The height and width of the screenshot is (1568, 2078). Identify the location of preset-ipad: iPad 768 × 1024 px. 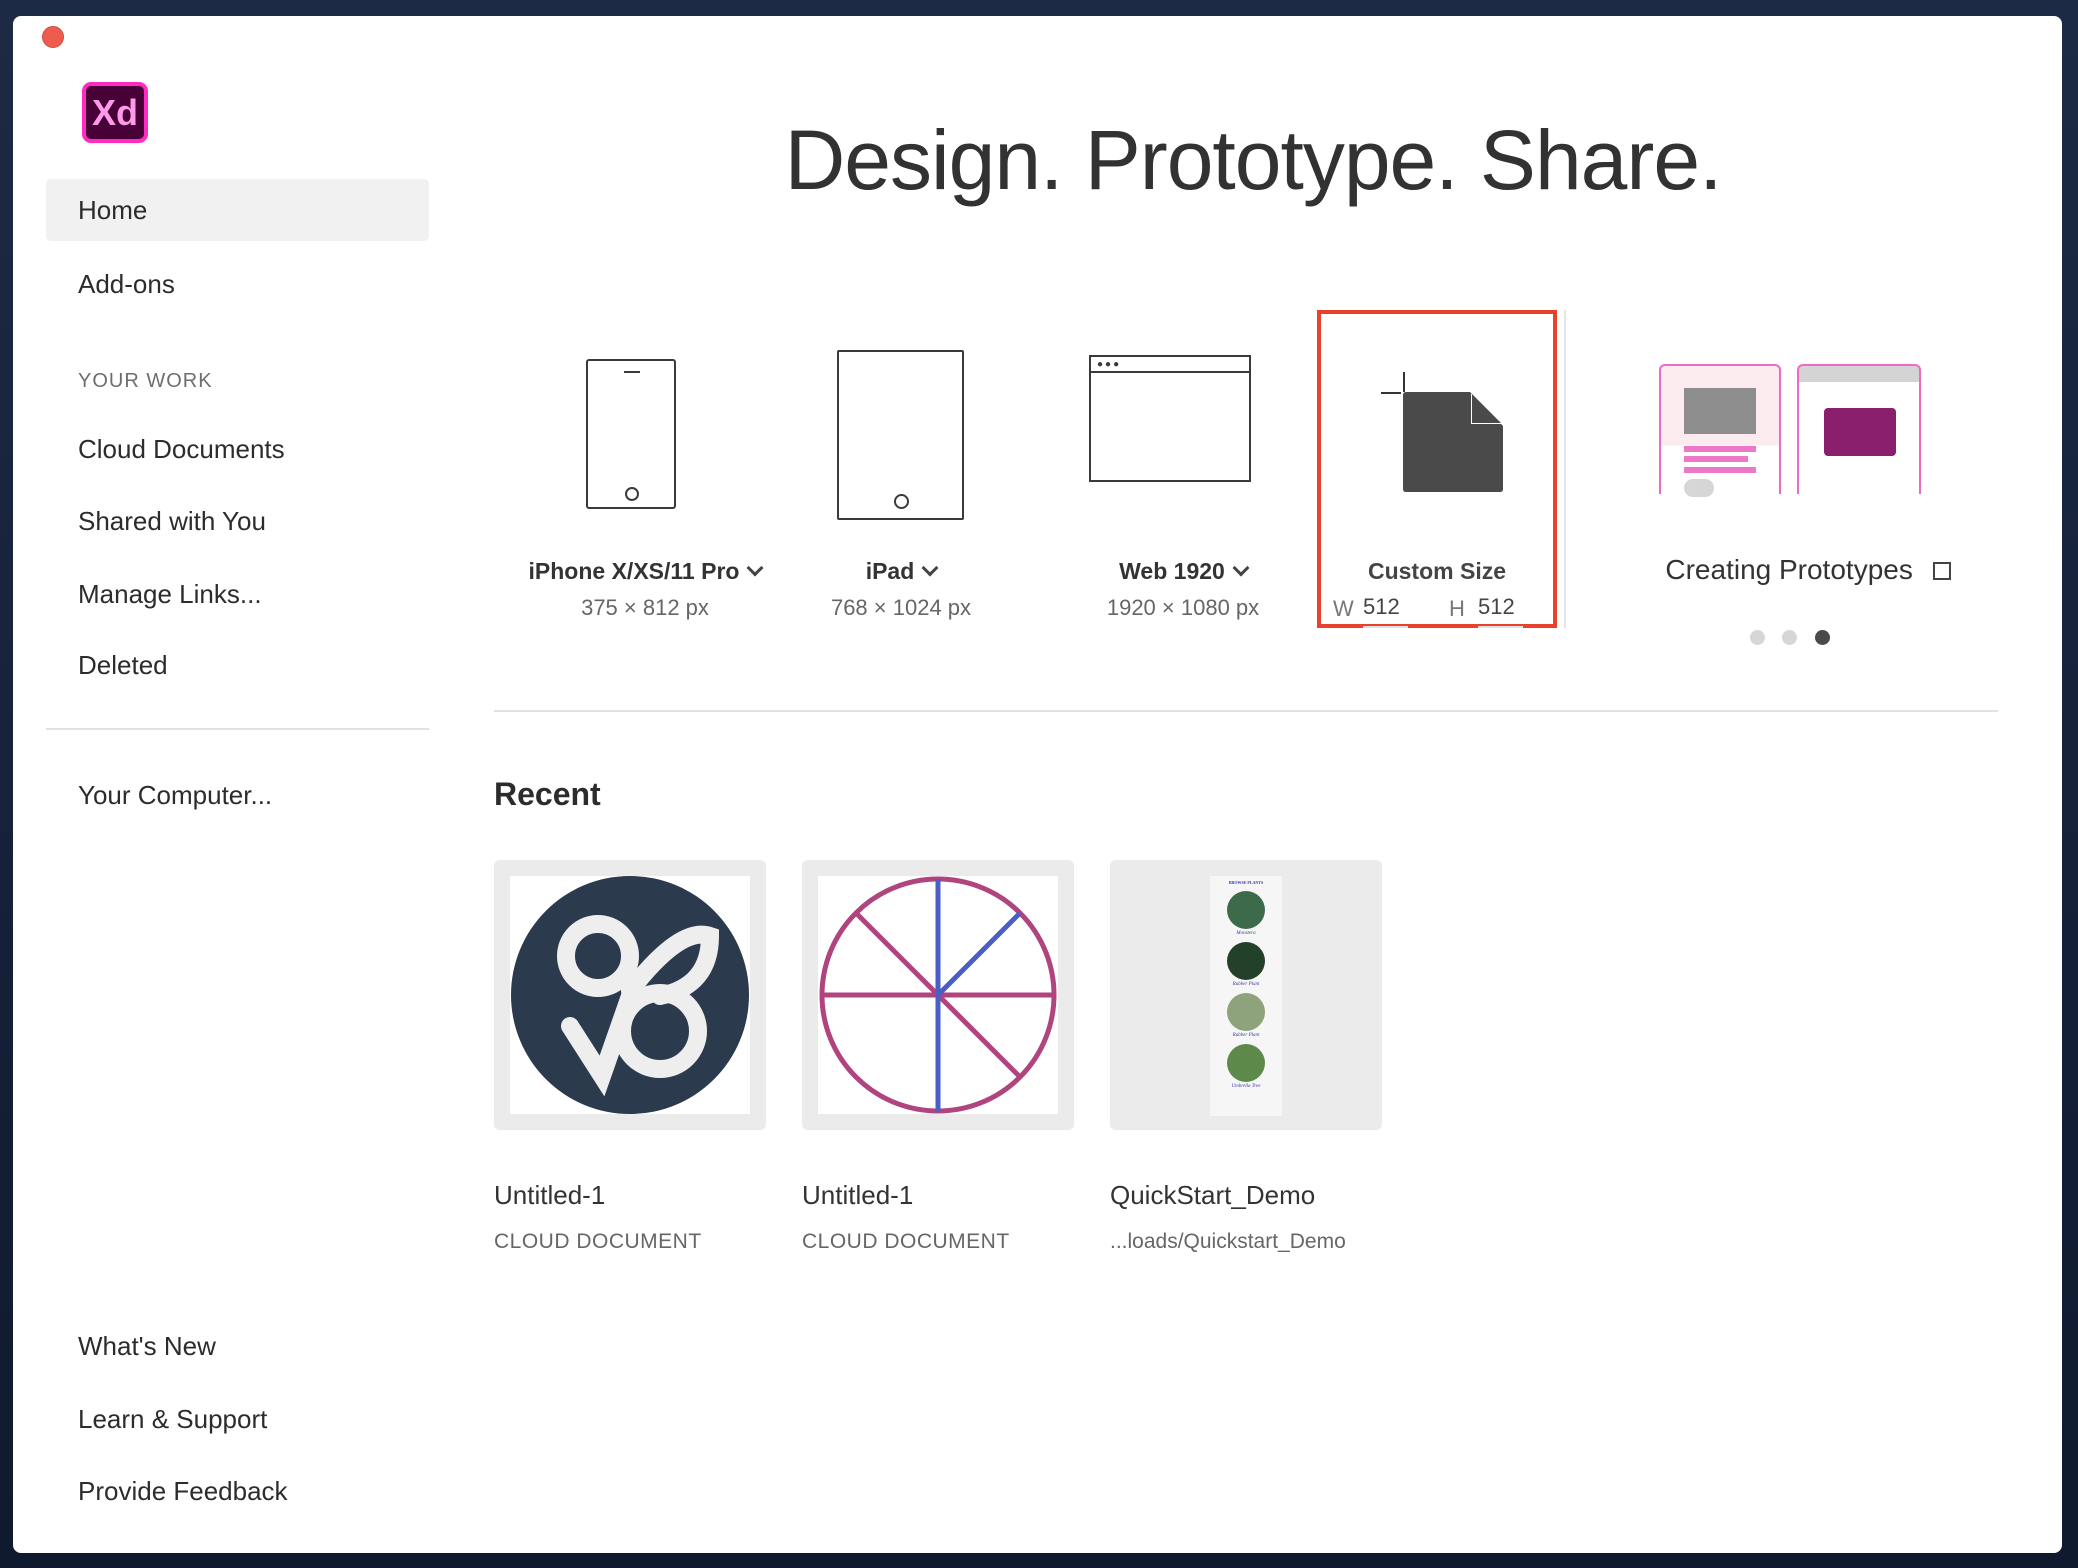
(901, 491).